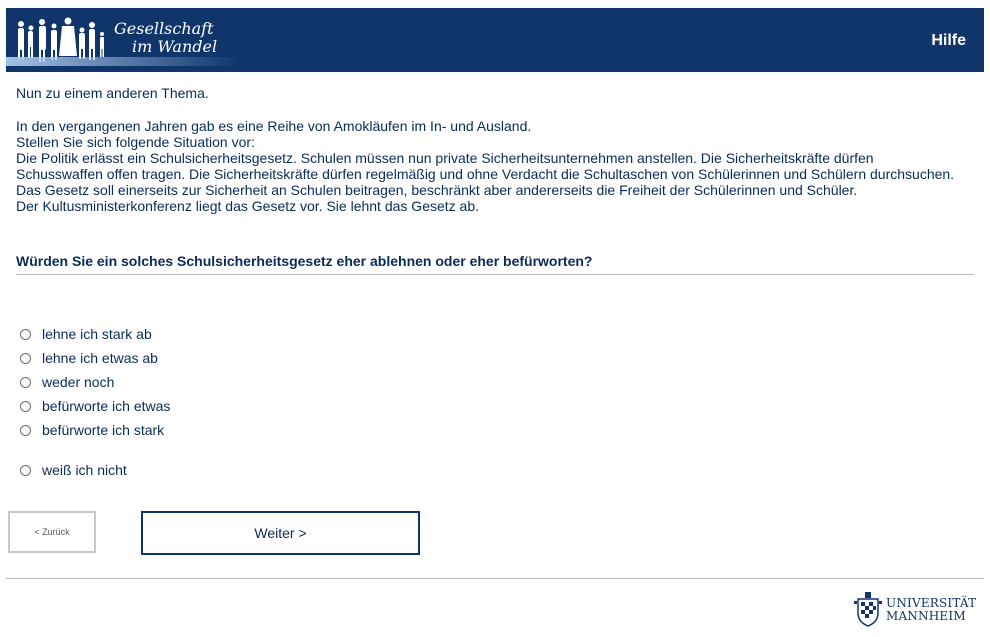  I want to click on logo-gradient-band, so click(123, 61).